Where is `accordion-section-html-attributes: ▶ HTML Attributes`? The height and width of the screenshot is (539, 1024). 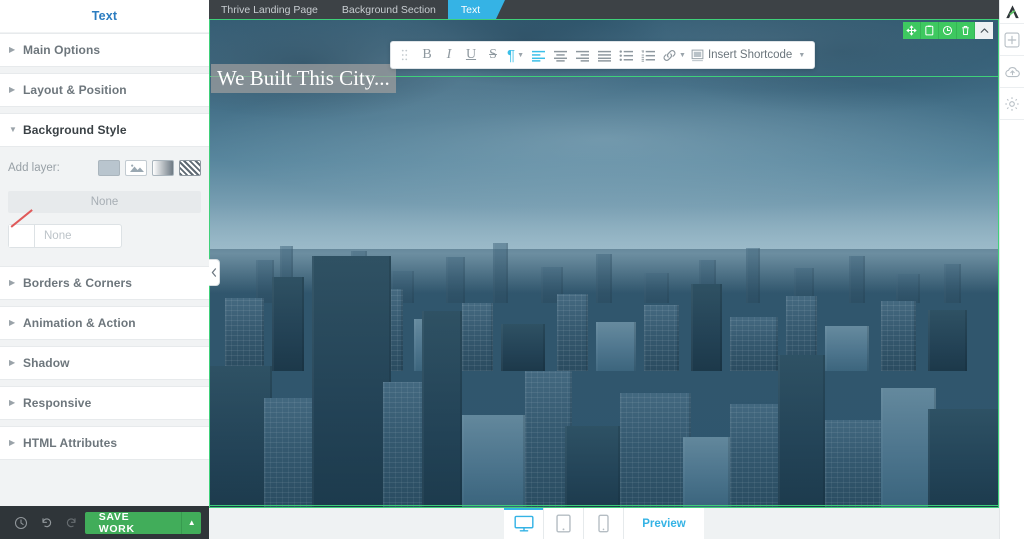
accordion-section-html-attributes: ▶ HTML Attributes is located at coordinates (104, 443).